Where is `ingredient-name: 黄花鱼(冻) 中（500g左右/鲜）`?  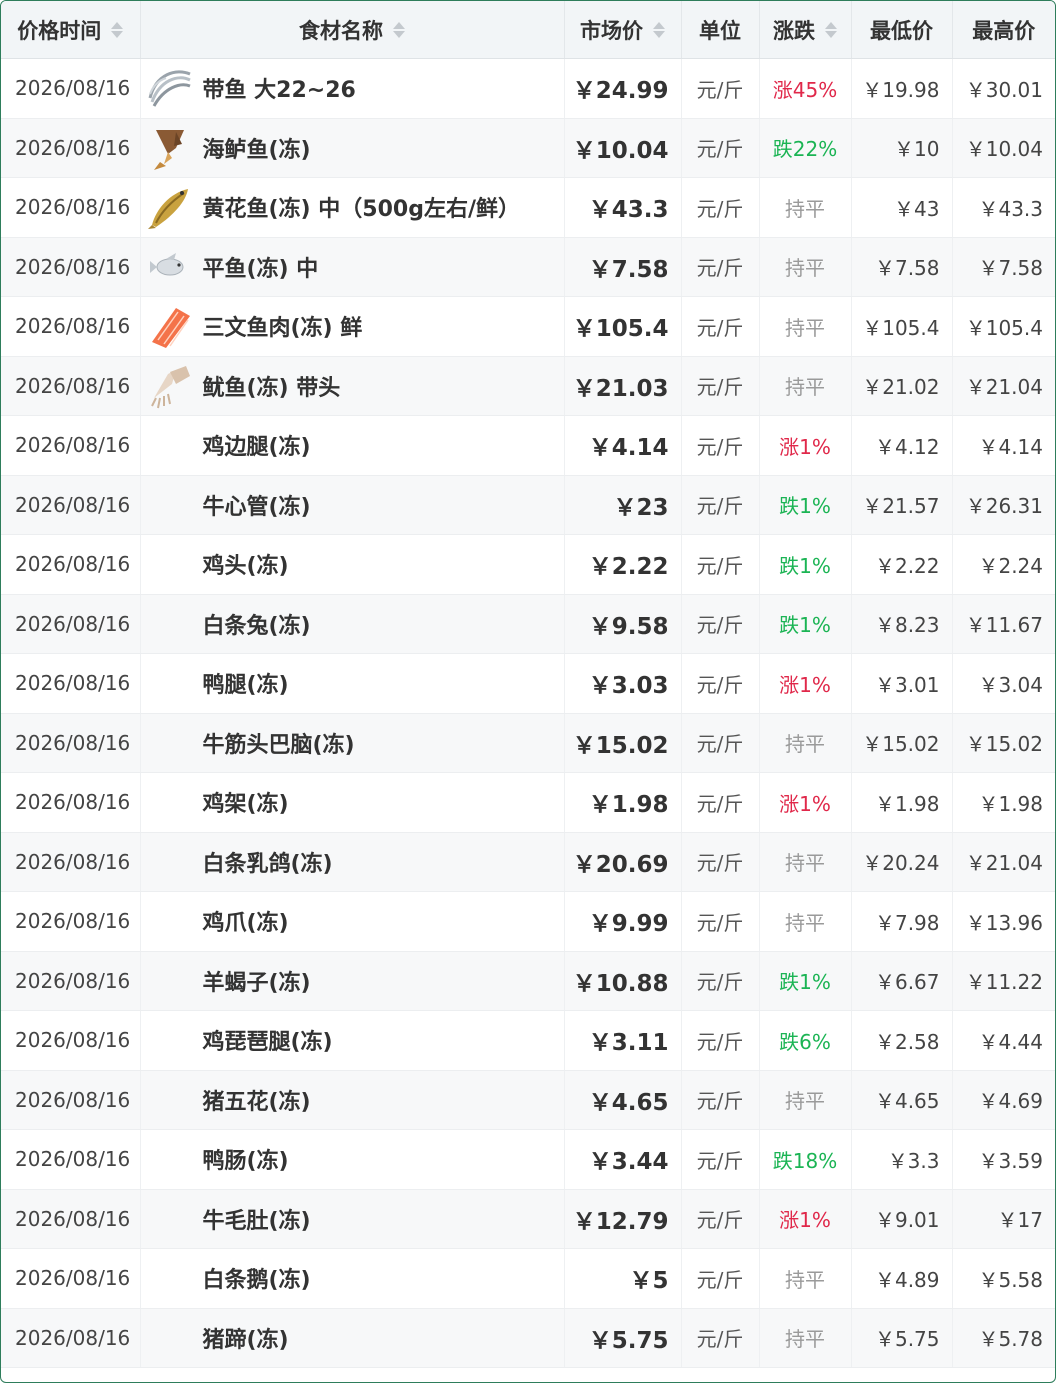 ingredient-name: 黄花鱼(冻) 中（500g左右/鲜） is located at coordinates (361, 207).